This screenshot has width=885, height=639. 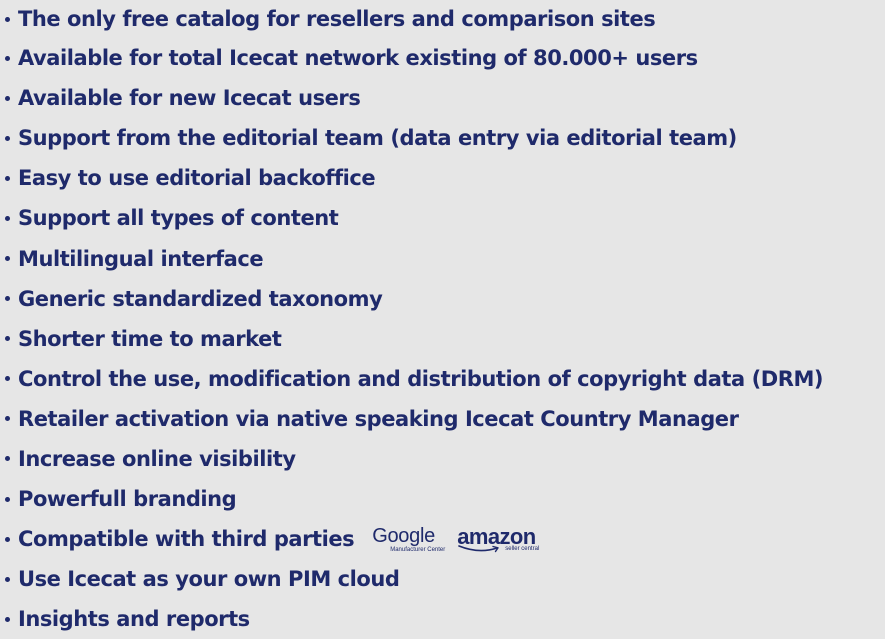 I want to click on list-item: Generic standardized taxonomy, so click(x=414, y=299).